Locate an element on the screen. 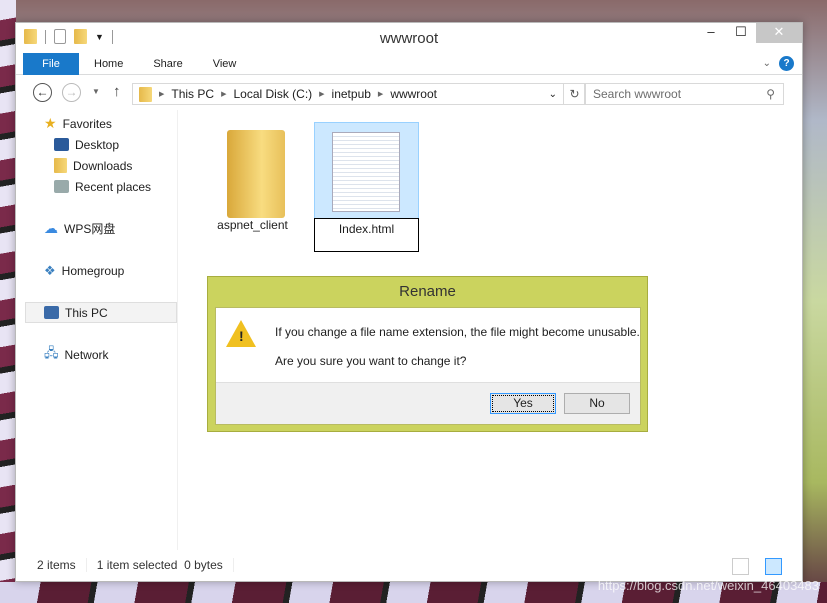 This screenshot has height=603, width=827. tab-share: Share is located at coordinates (167, 64).